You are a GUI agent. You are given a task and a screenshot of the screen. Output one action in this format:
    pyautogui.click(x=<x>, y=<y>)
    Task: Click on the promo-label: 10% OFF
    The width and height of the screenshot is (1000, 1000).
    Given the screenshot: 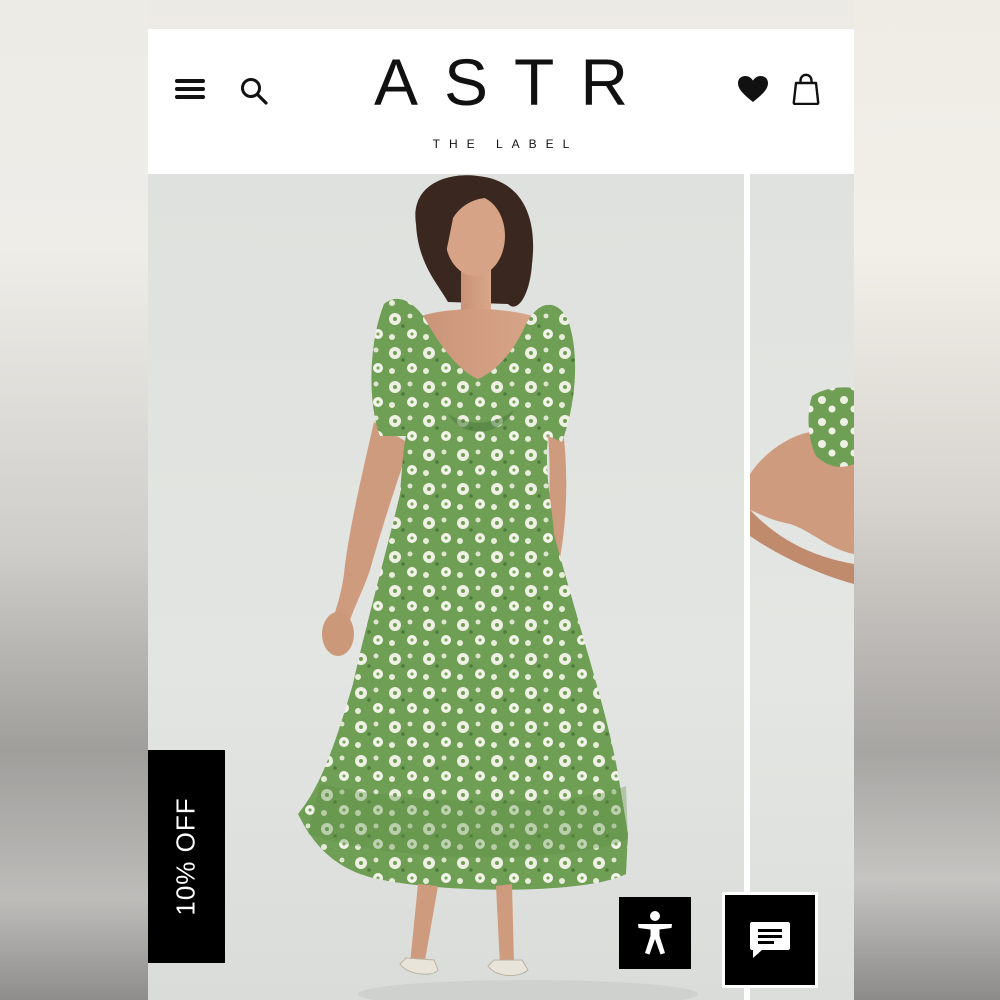 What is the action you would take?
    pyautogui.click(x=186, y=856)
    